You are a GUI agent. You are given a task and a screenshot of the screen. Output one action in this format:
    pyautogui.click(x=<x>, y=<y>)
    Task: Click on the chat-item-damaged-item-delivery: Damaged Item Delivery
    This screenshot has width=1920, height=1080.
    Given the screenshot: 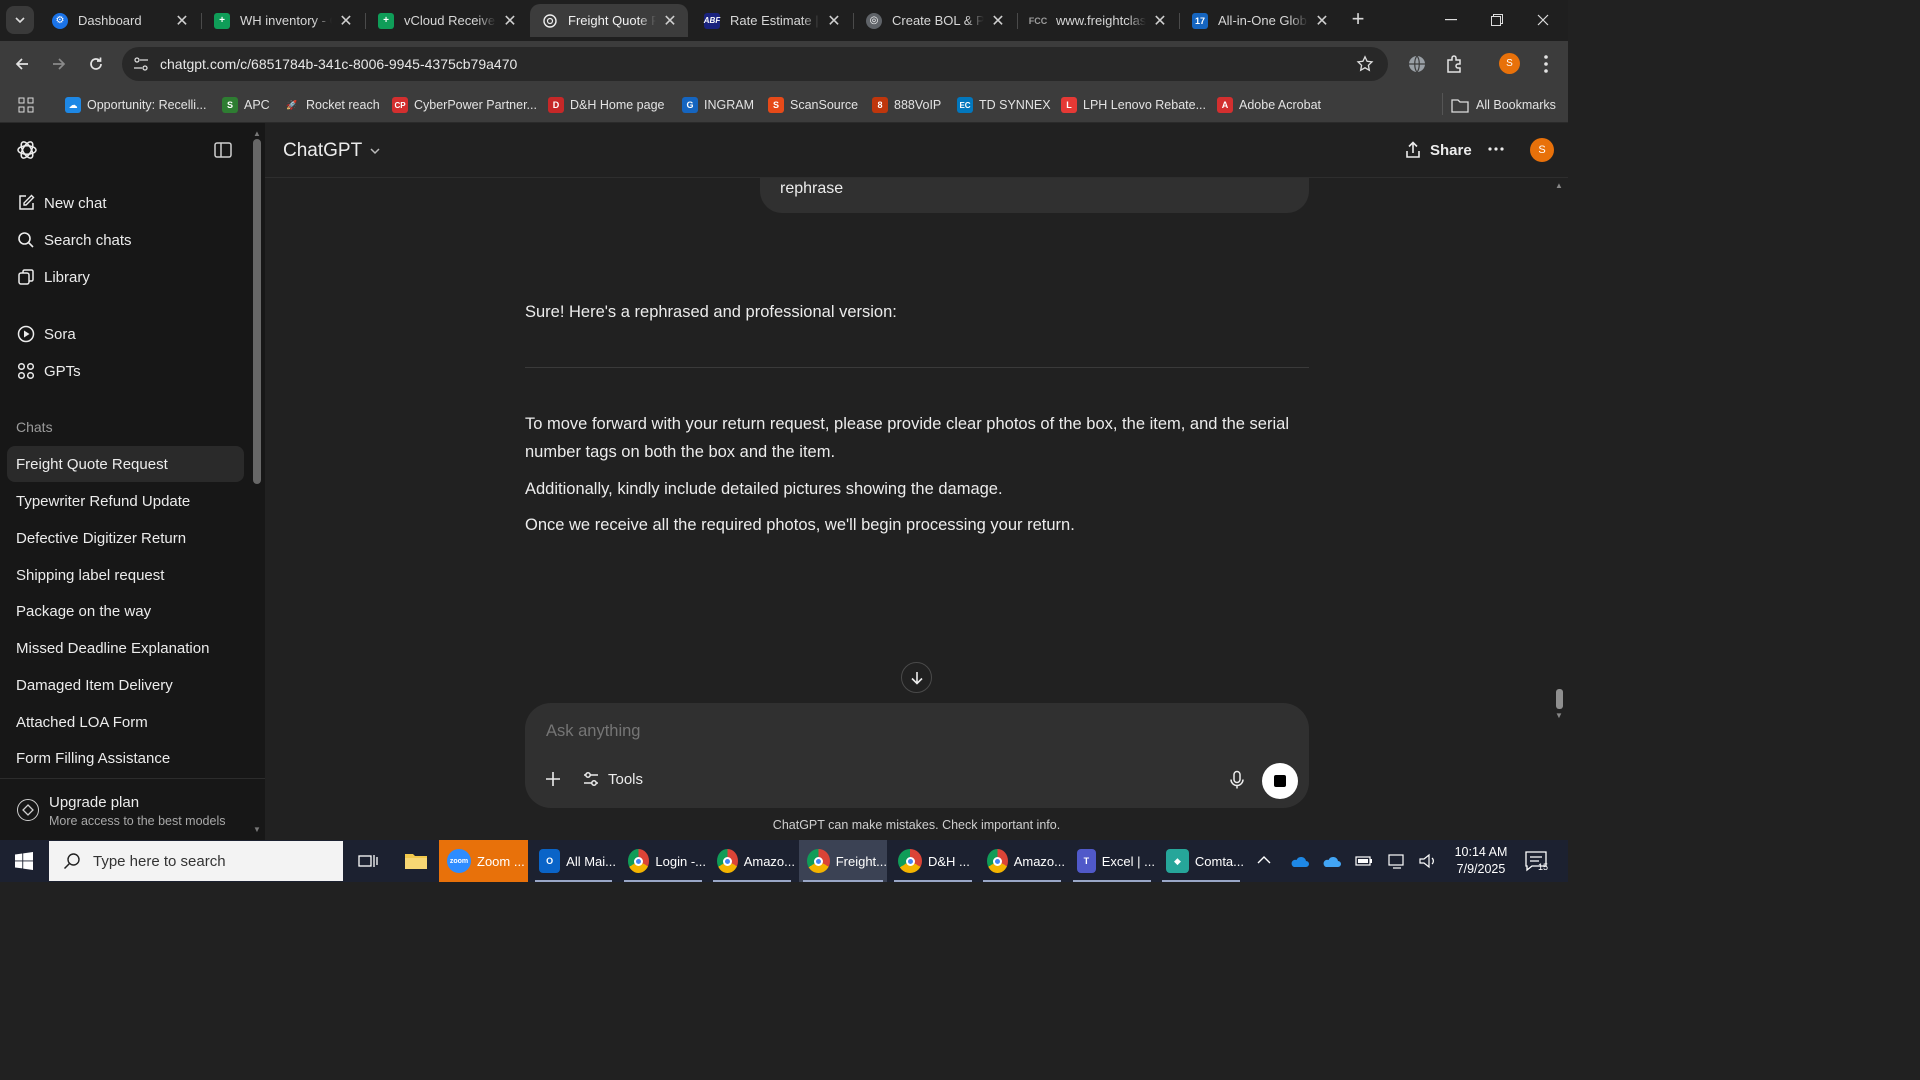 What is the action you would take?
    pyautogui.click(x=125, y=685)
    